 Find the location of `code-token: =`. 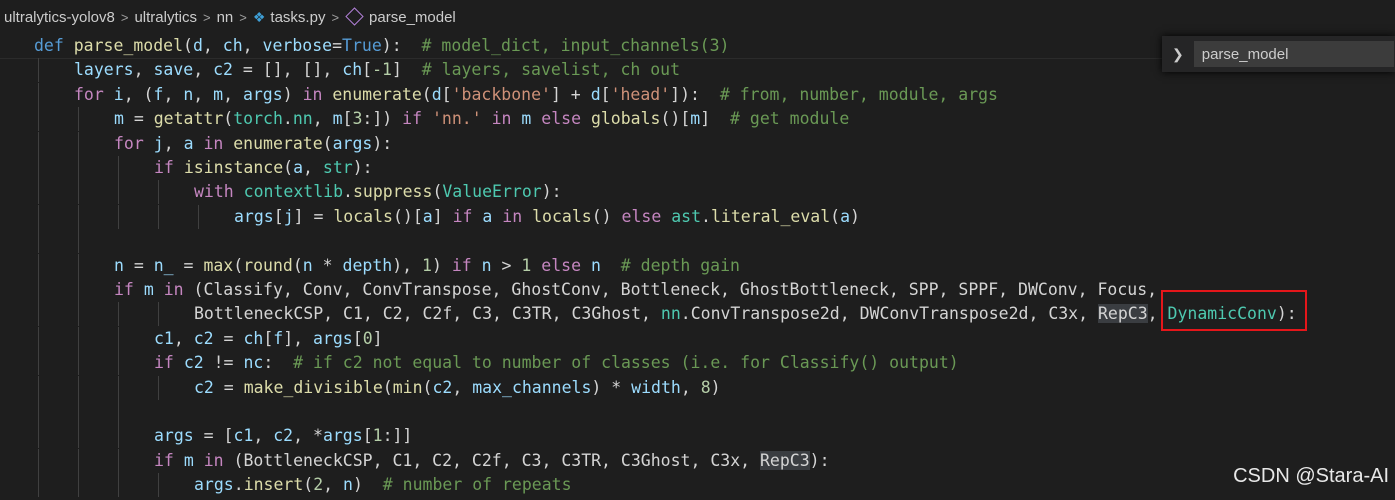

code-token: = is located at coordinates (228, 387).